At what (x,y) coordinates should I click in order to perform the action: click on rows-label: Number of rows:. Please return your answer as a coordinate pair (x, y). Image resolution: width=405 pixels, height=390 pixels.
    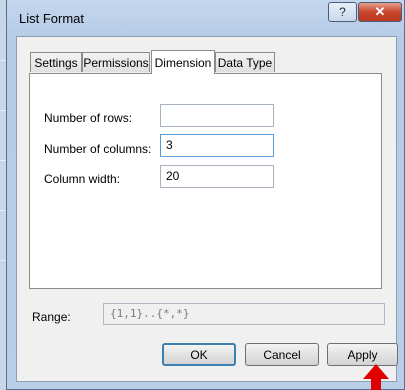
    Looking at the image, I should click on (88, 118).